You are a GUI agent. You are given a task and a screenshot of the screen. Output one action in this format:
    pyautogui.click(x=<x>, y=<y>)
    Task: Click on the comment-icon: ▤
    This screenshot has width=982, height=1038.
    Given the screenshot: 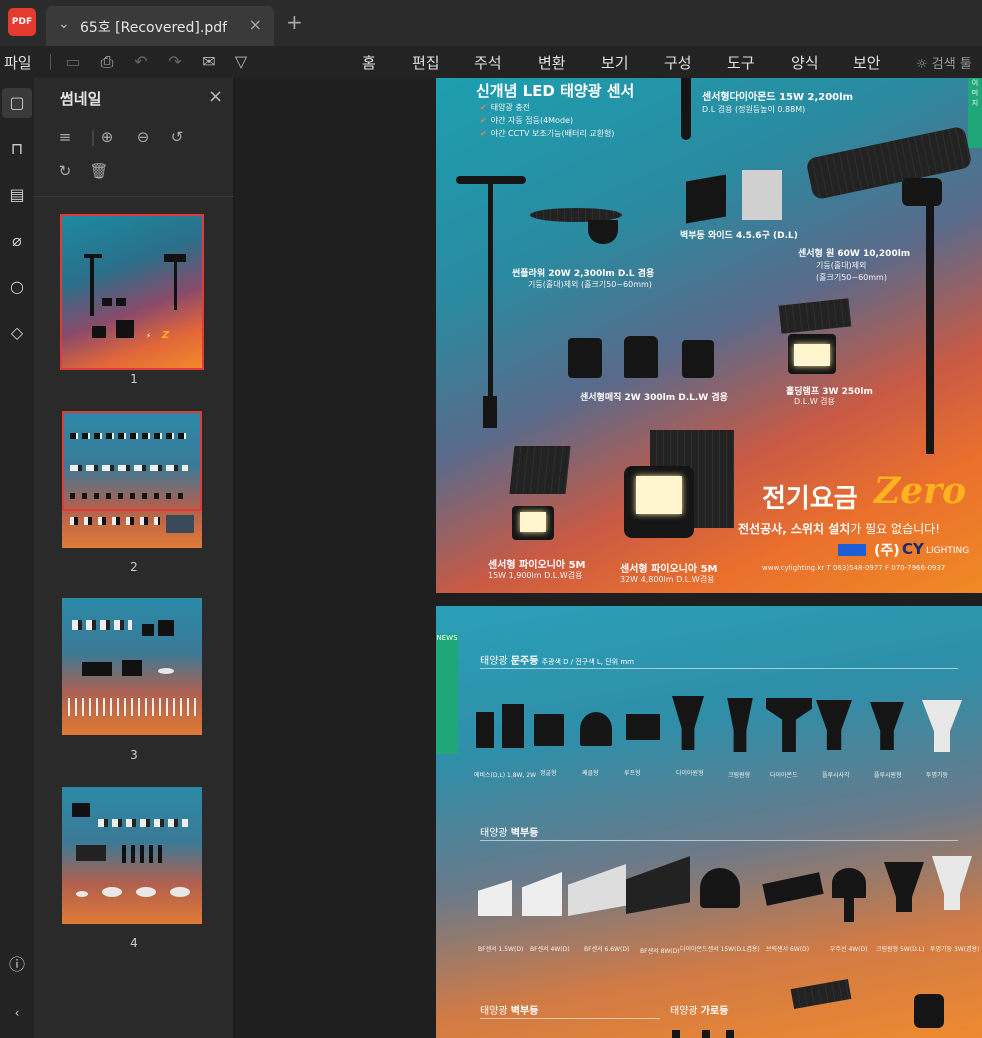 What is the action you would take?
    pyautogui.click(x=17, y=195)
    